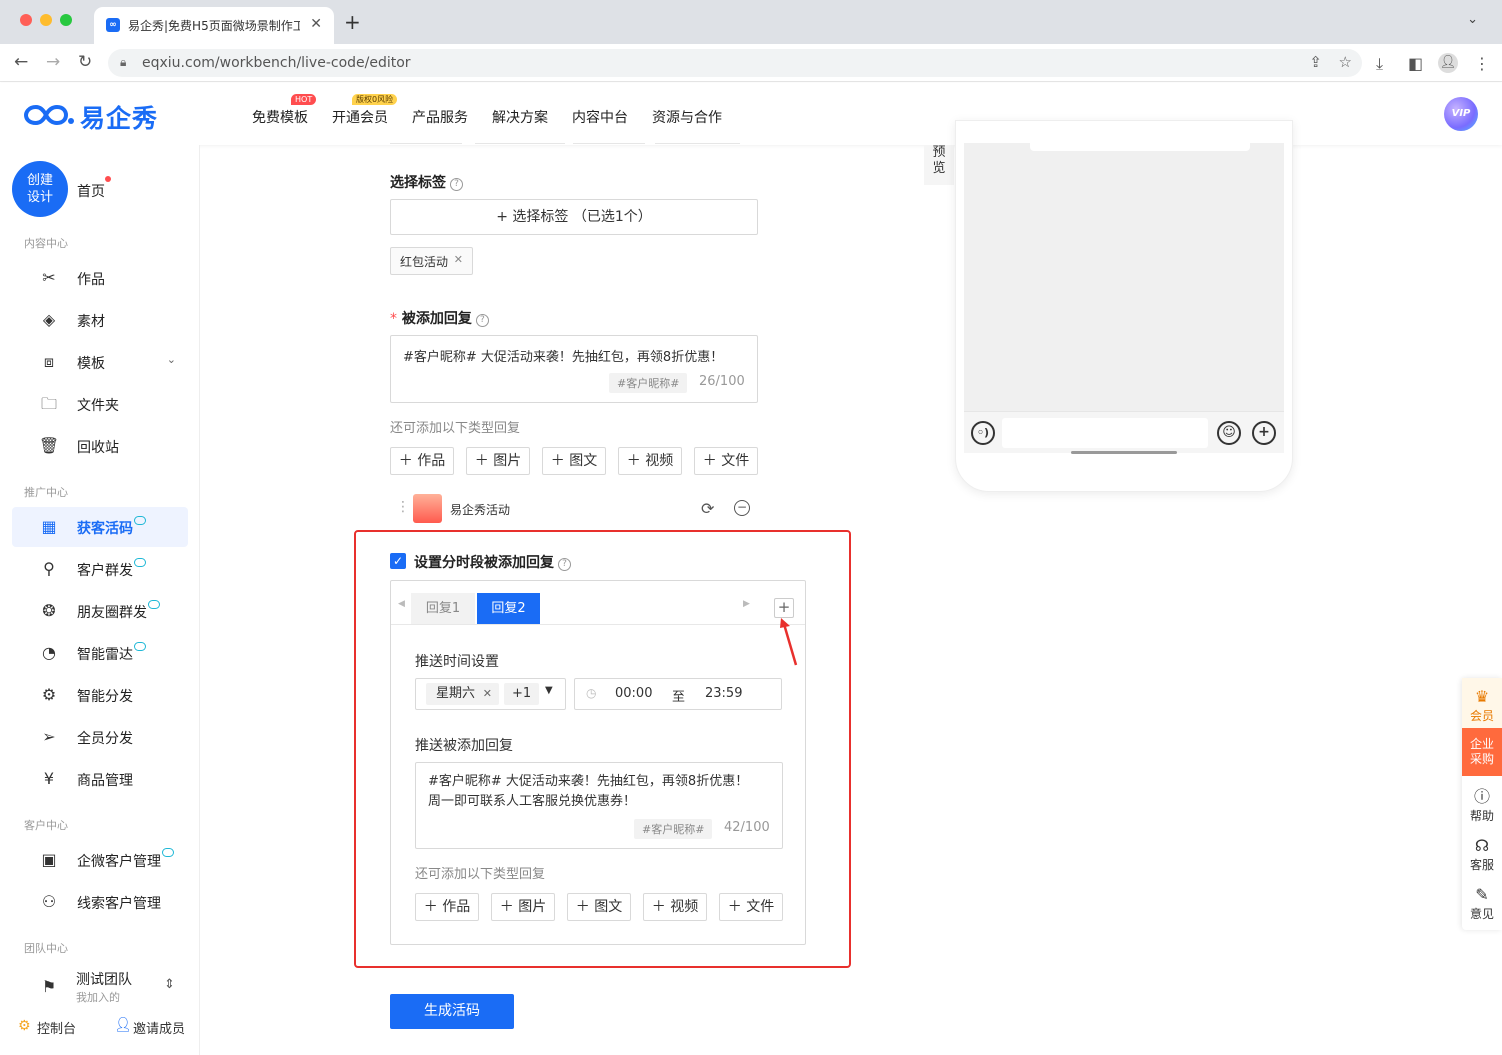 This screenshot has height=1055, width=1502. Describe the element at coordinates (100, 446) in the screenshot. I see `sidebar-item-recycle-bin: 🗑︎ 回收站` at that location.